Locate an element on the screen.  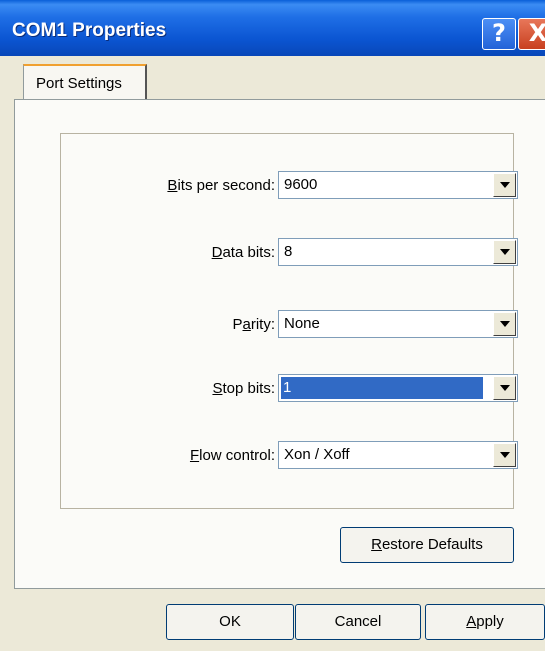
close-icon: X is located at coordinates (536, 33).